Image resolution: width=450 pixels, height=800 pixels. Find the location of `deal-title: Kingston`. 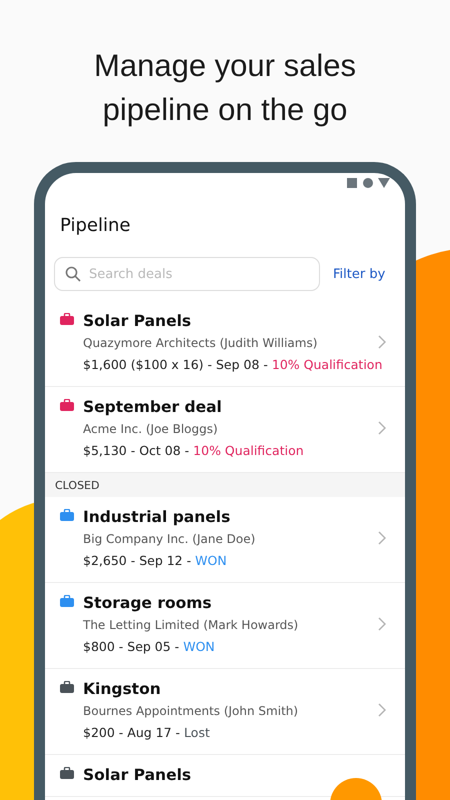

deal-title: Kingston is located at coordinates (122, 689).